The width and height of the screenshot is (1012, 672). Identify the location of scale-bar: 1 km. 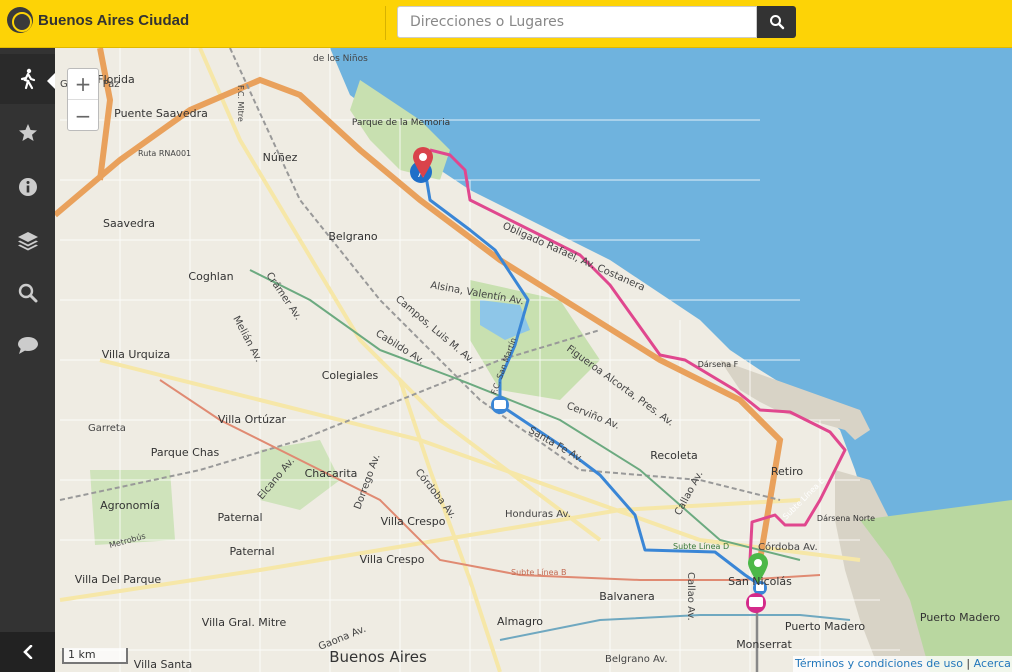
(95, 656).